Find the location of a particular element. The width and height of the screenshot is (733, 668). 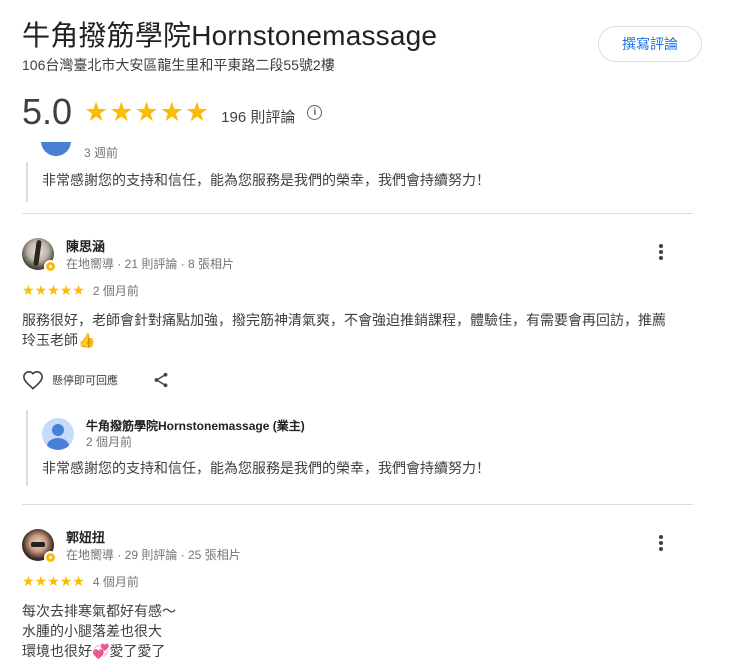

review-count: 196 則評論 is located at coordinates (258, 116).